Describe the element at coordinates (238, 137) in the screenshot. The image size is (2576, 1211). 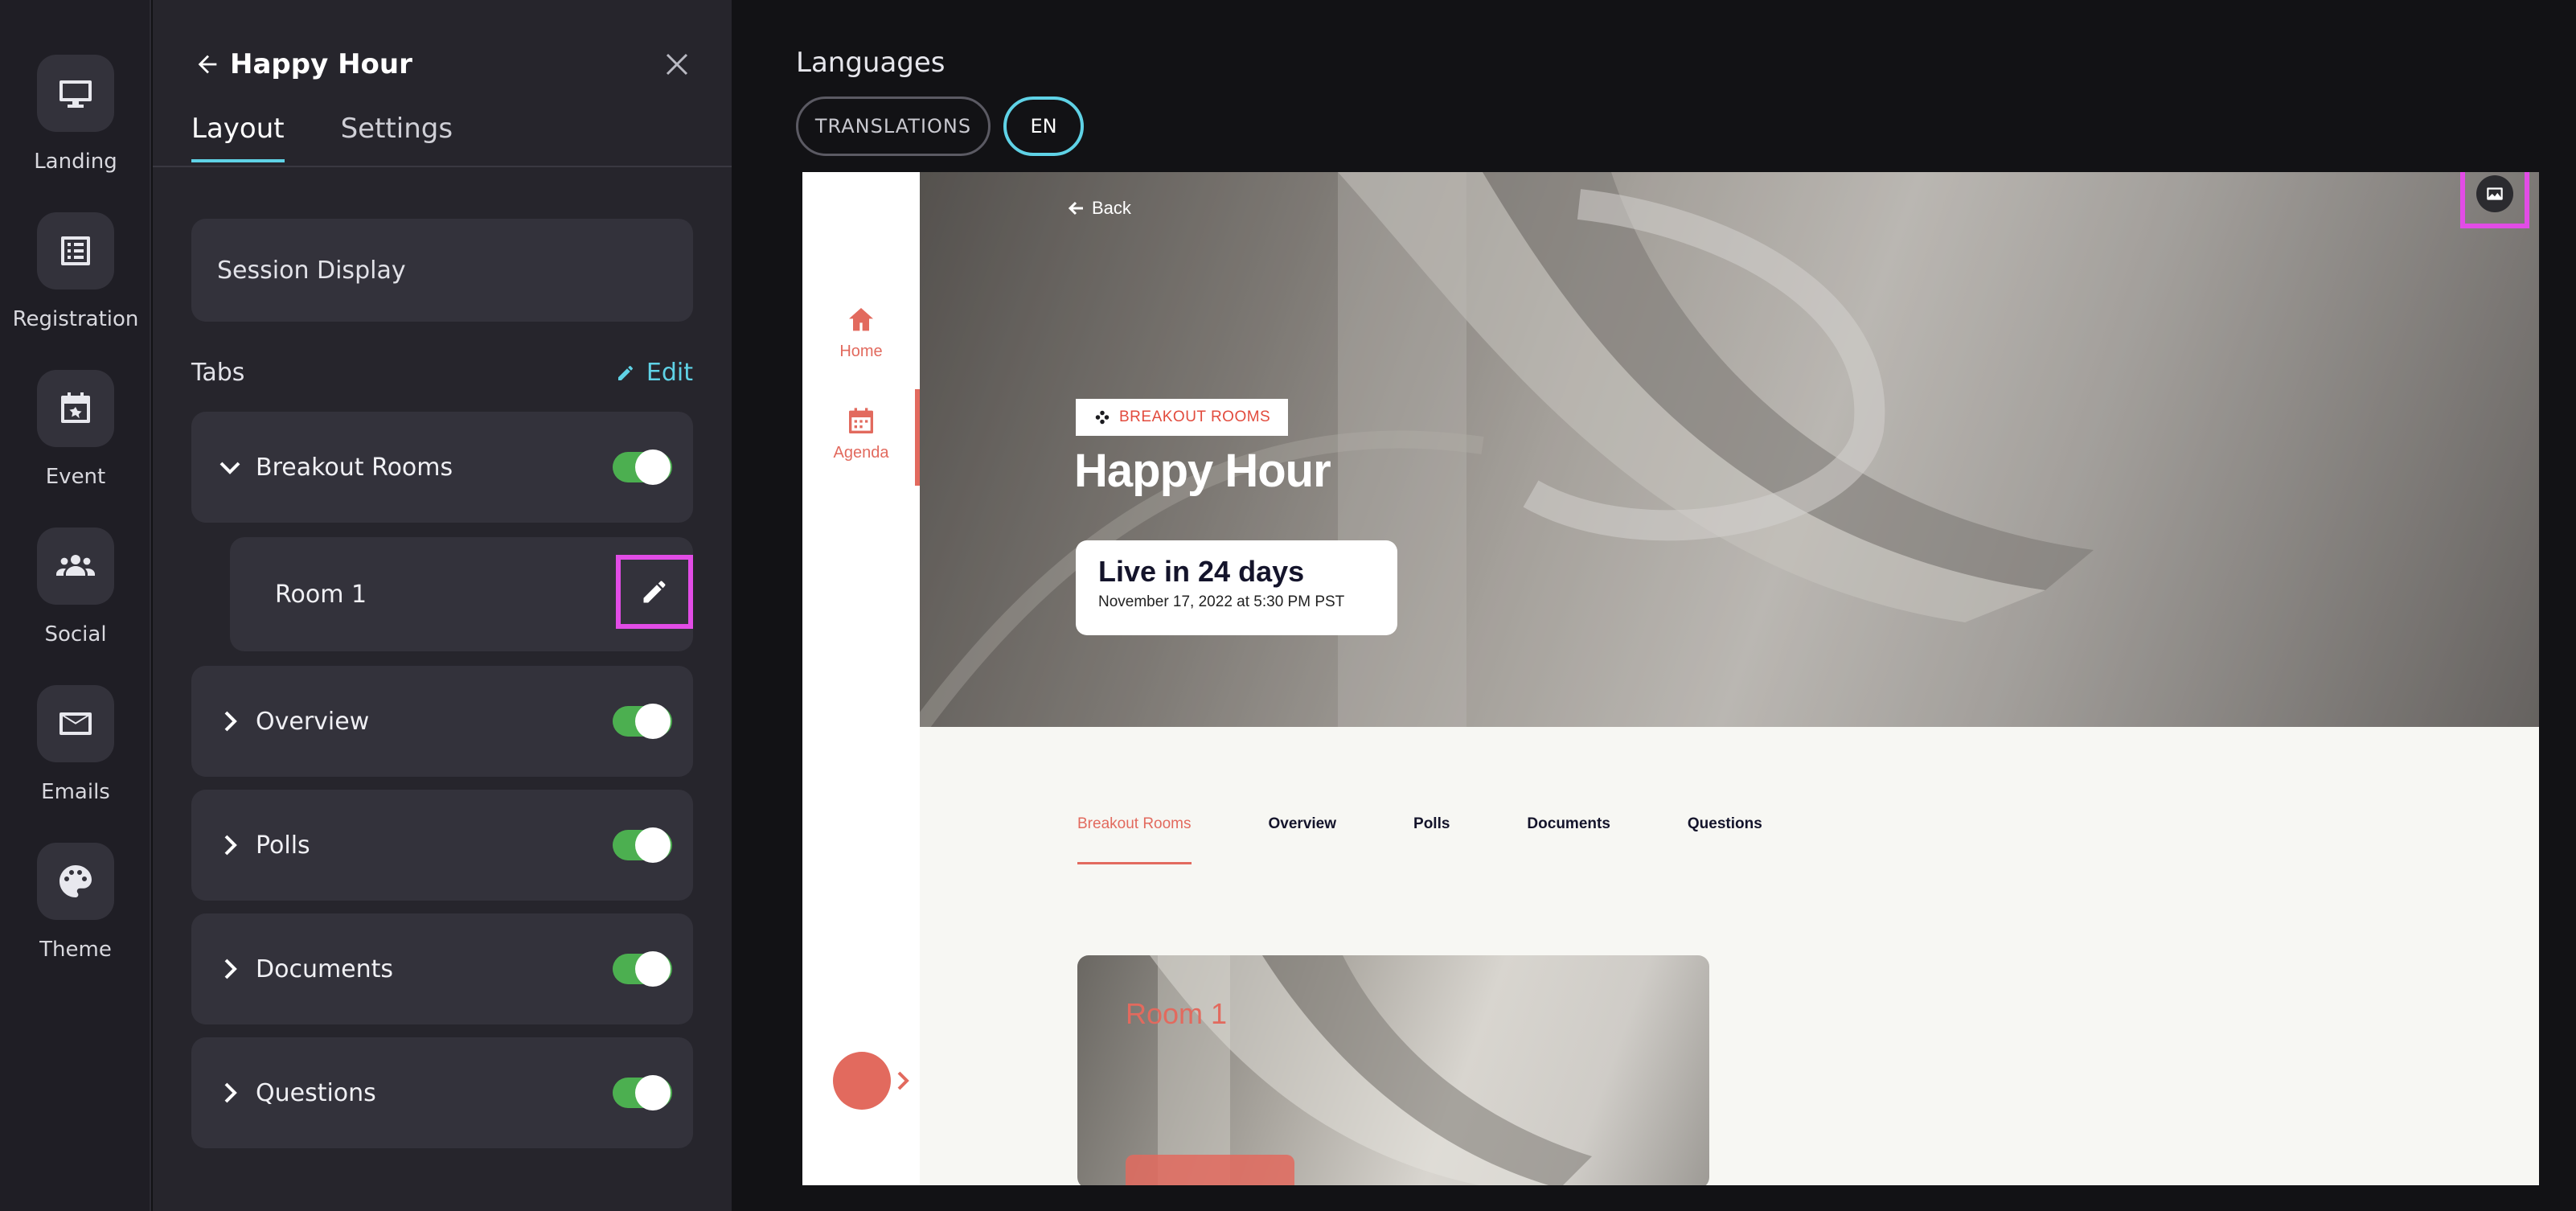
I see `tab-layout: Layout` at that location.